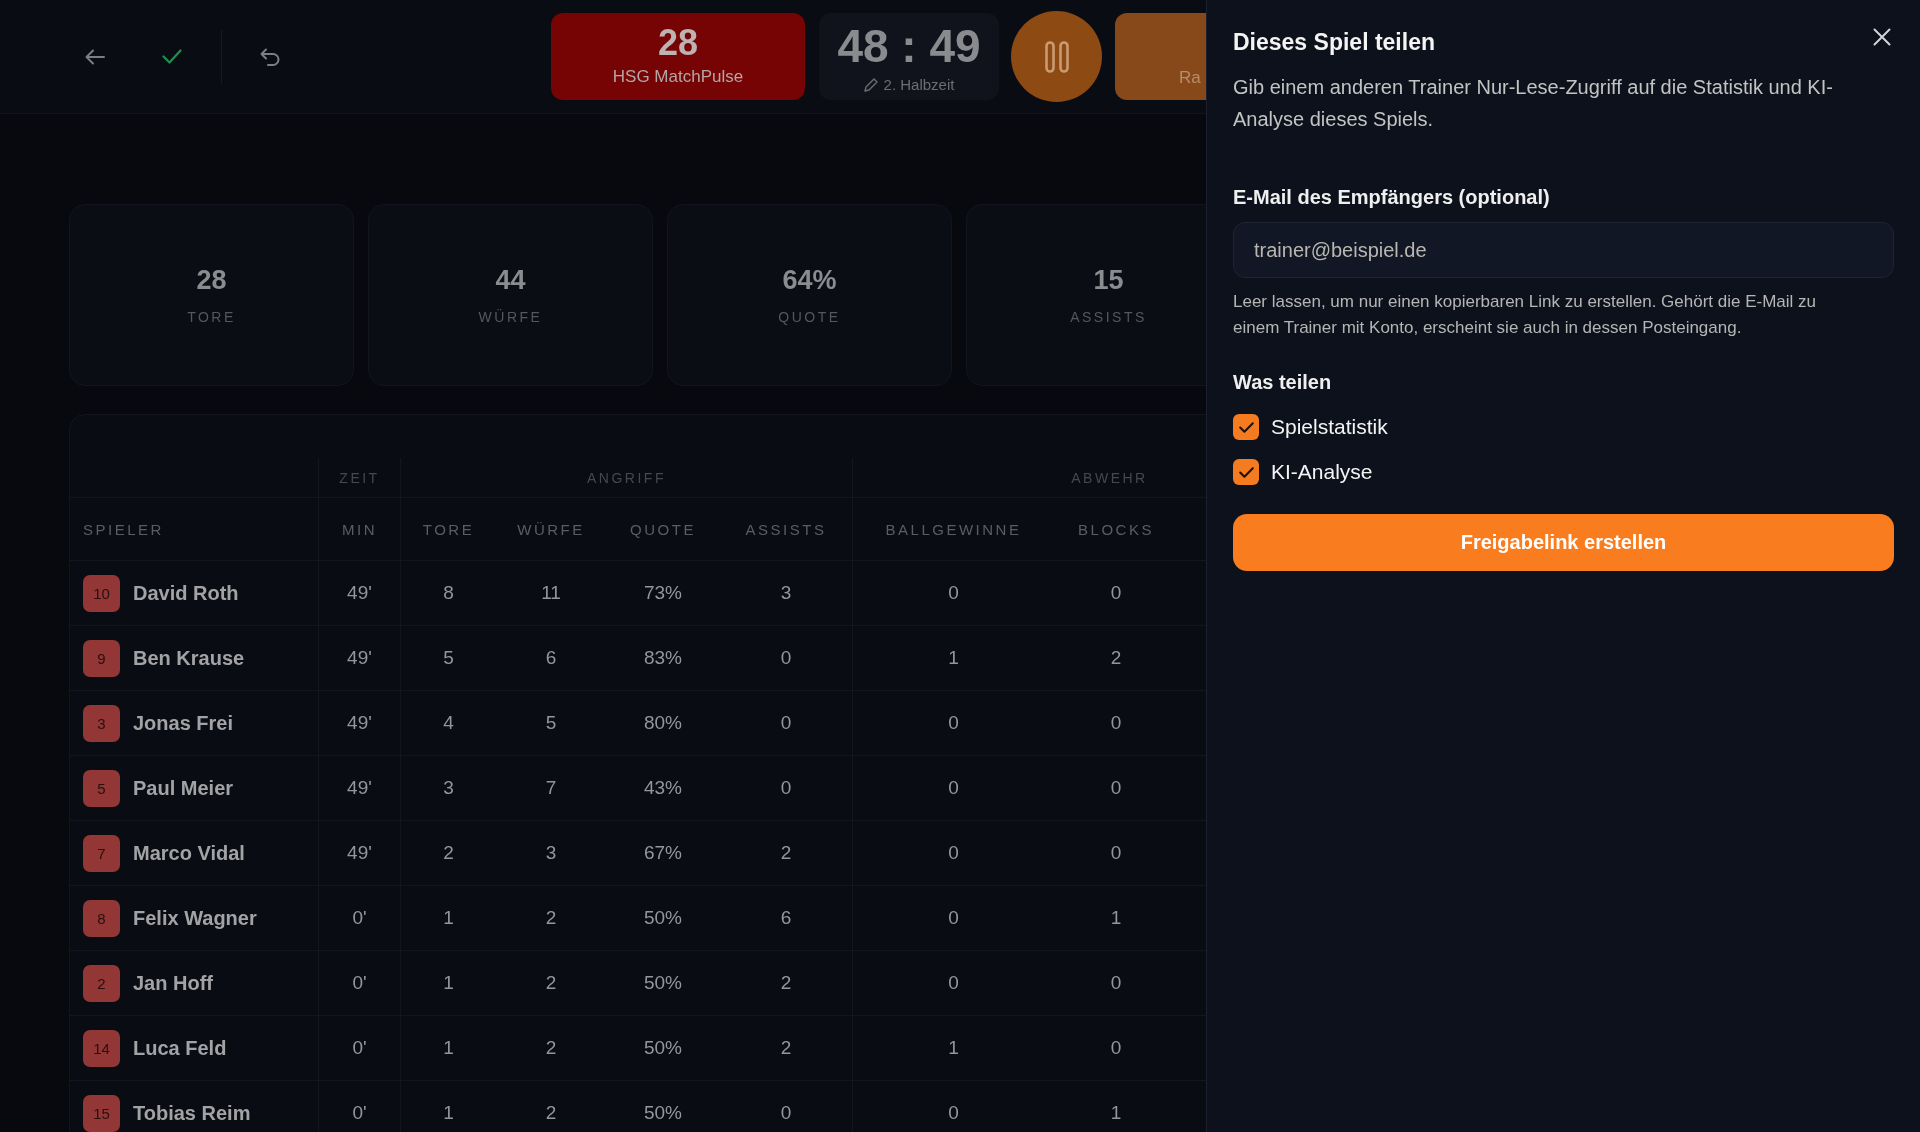  What do you see at coordinates (95, 56) in the screenshot?
I see `arrow-left-icon` at bounding box center [95, 56].